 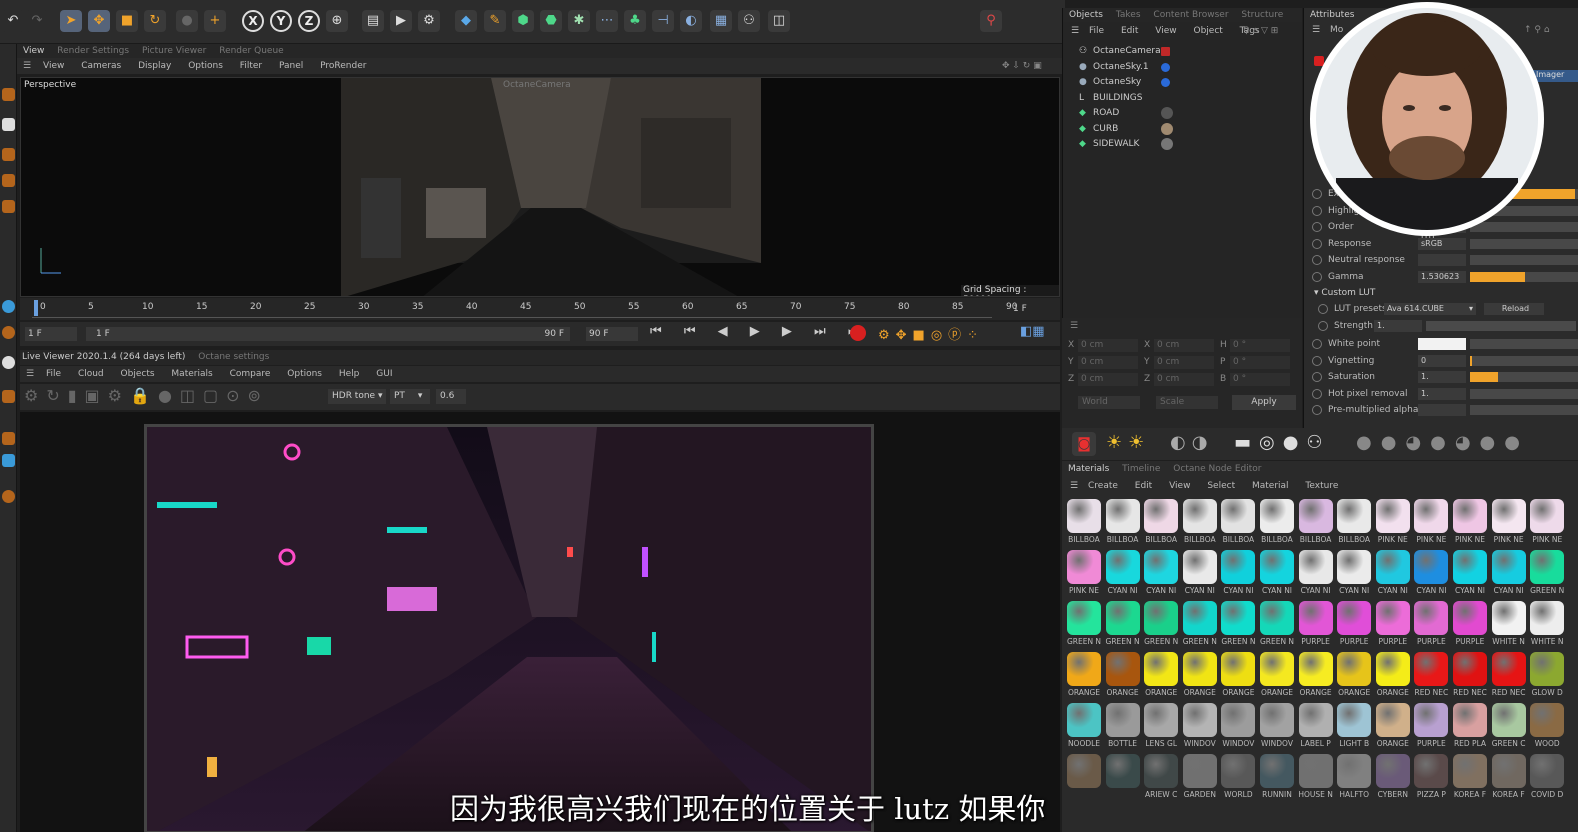 What do you see at coordinates (1501, 325) in the screenshot?
I see `strength-slider` at bounding box center [1501, 325].